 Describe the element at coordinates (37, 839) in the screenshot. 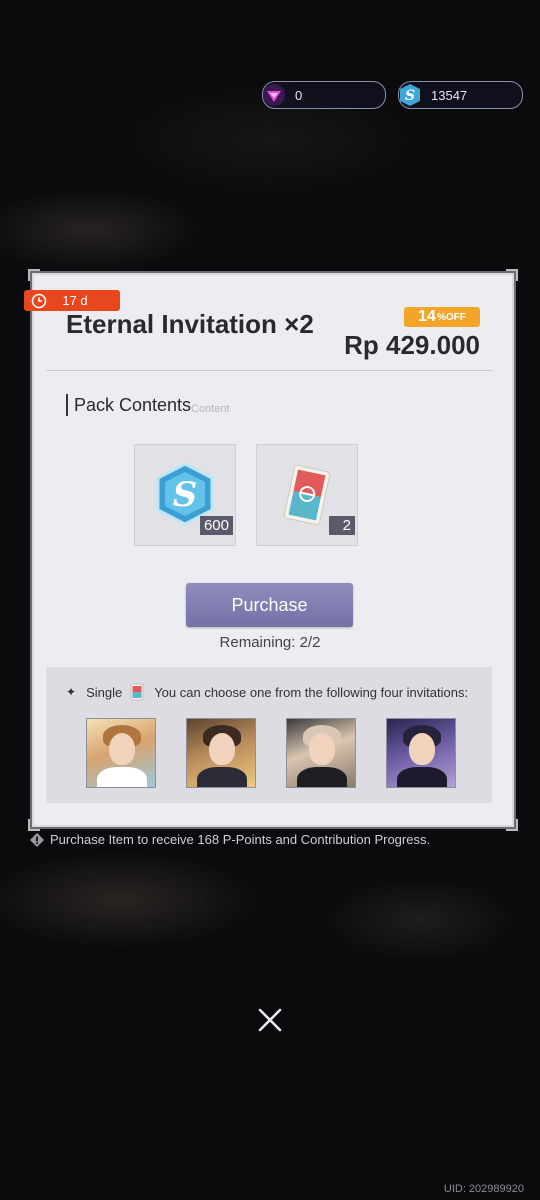

I see `diamond-info-icon` at that location.